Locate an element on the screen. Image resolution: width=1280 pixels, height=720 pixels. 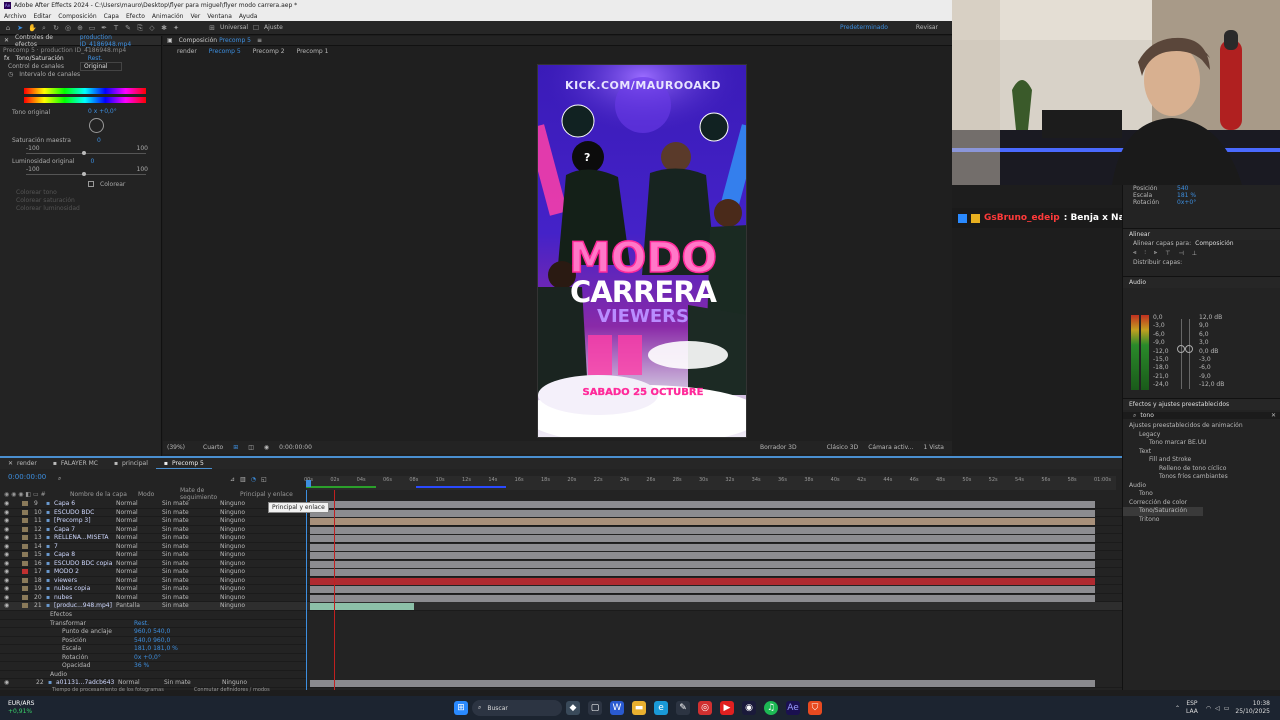
lum-slider is located at coordinates (86, 174).